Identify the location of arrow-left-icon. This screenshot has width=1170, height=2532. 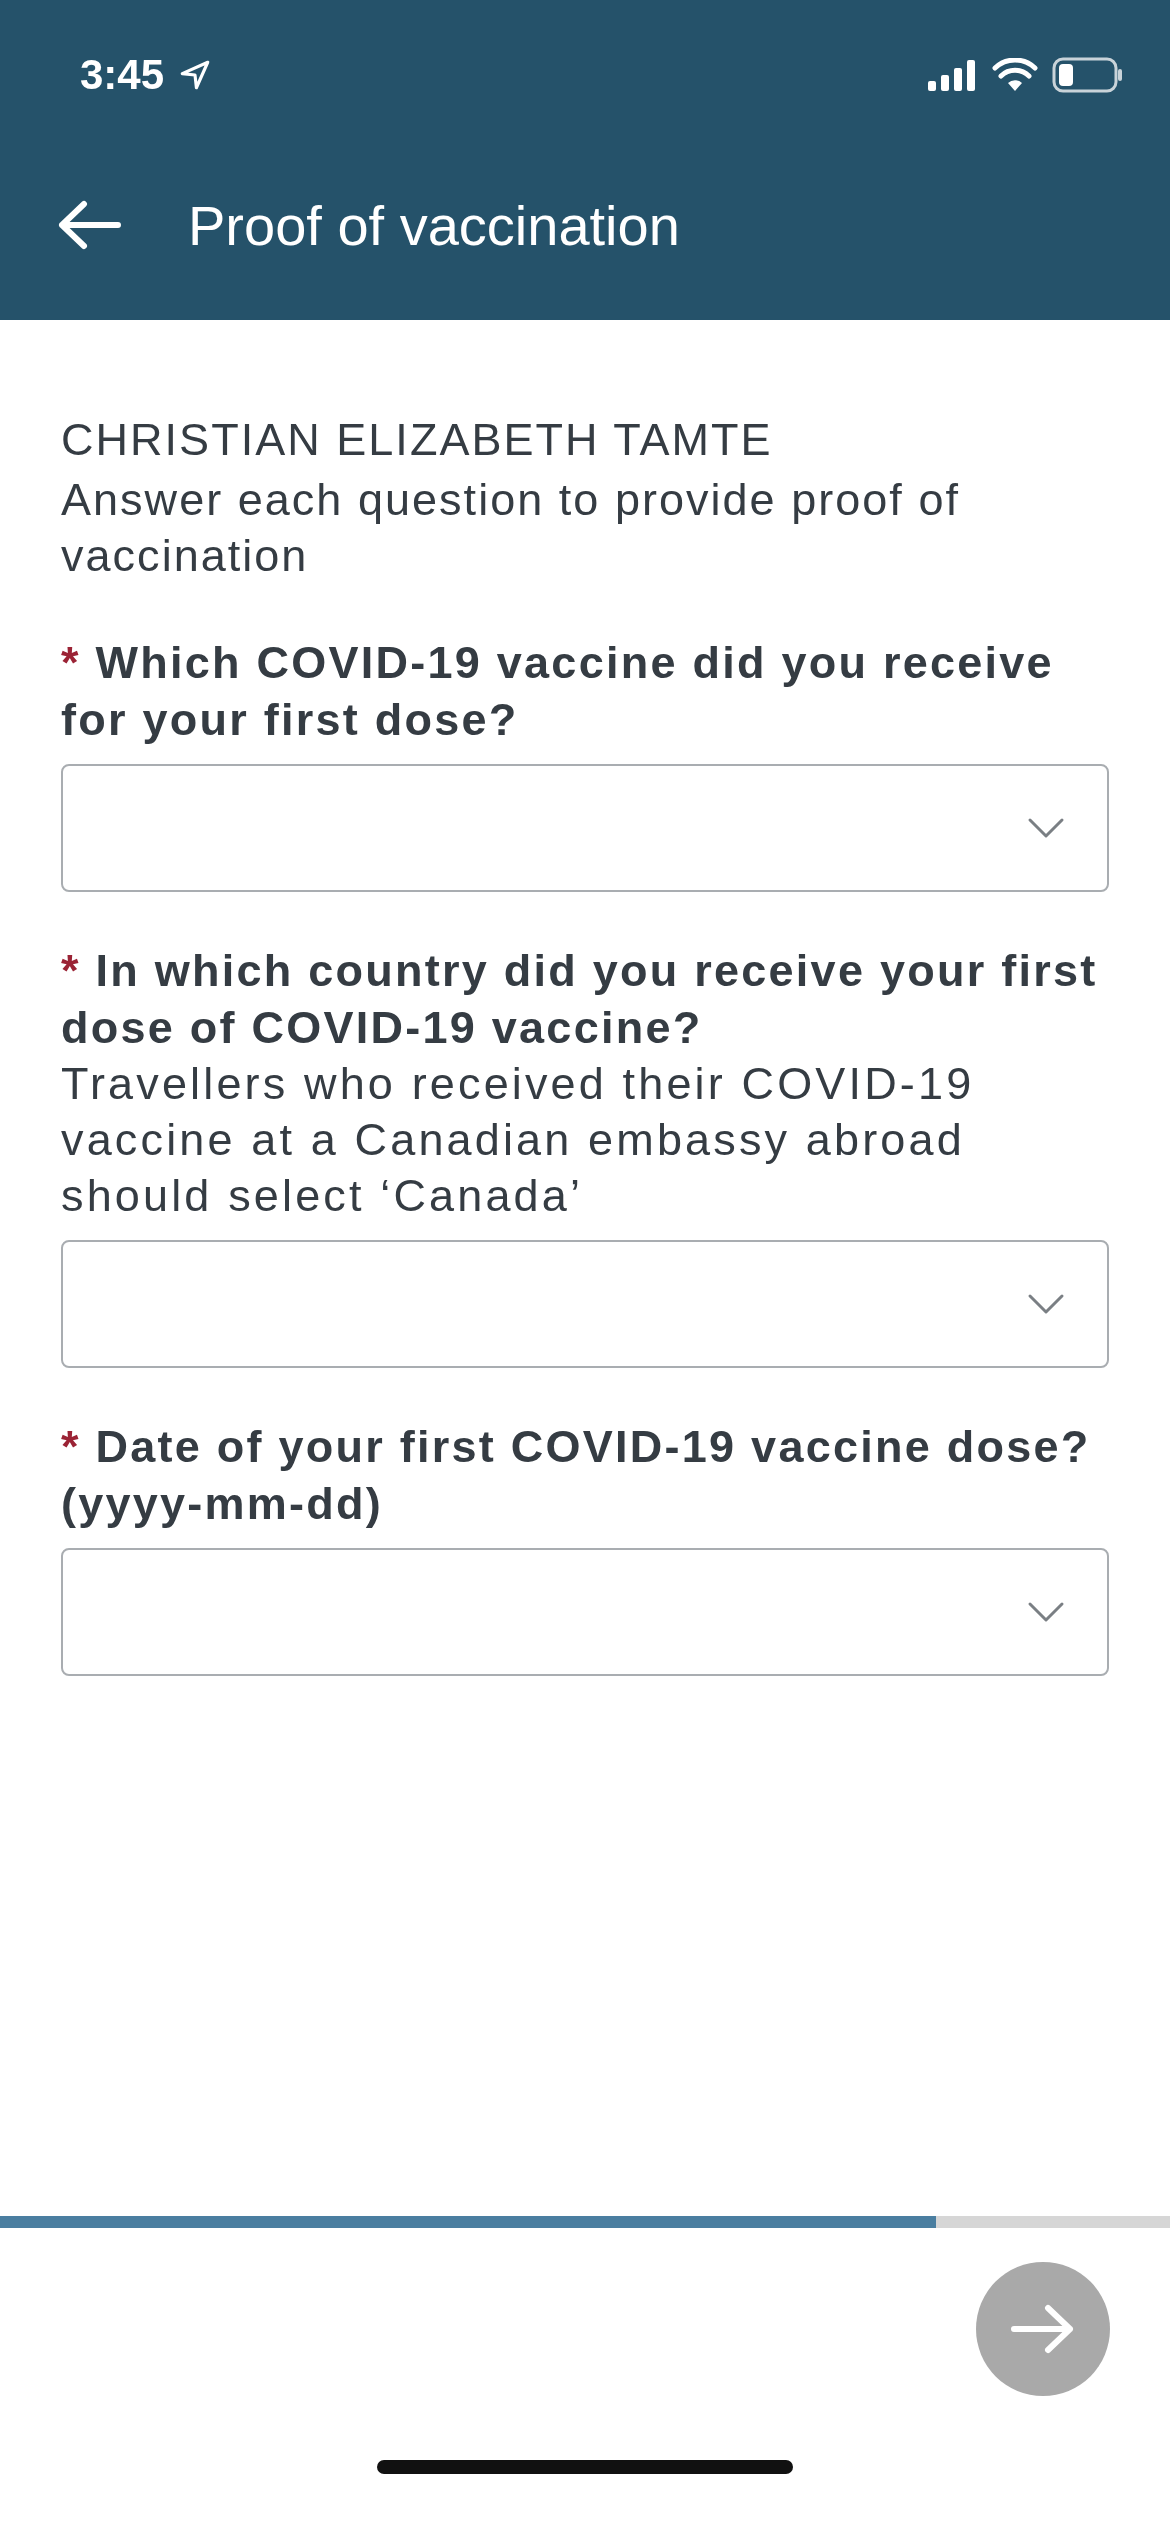
(89, 225).